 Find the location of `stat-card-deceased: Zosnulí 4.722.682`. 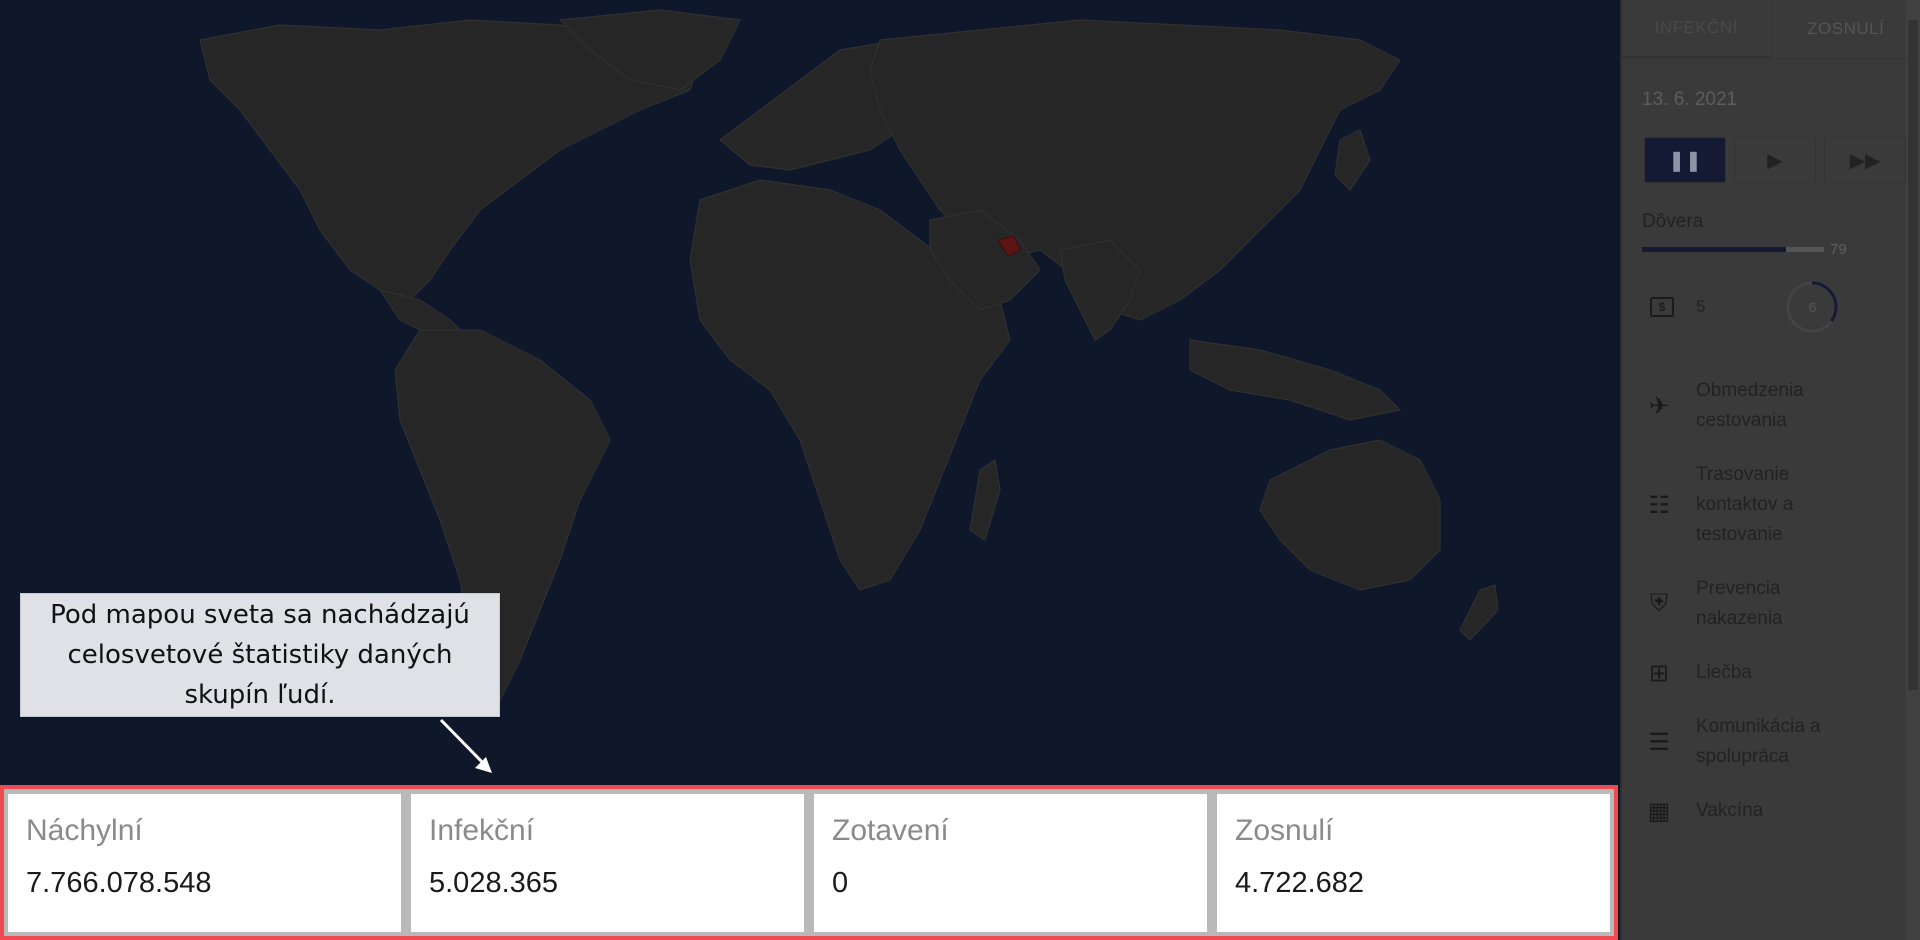

stat-card-deceased: Zosnulí 4.722.682 is located at coordinates (1413, 863).